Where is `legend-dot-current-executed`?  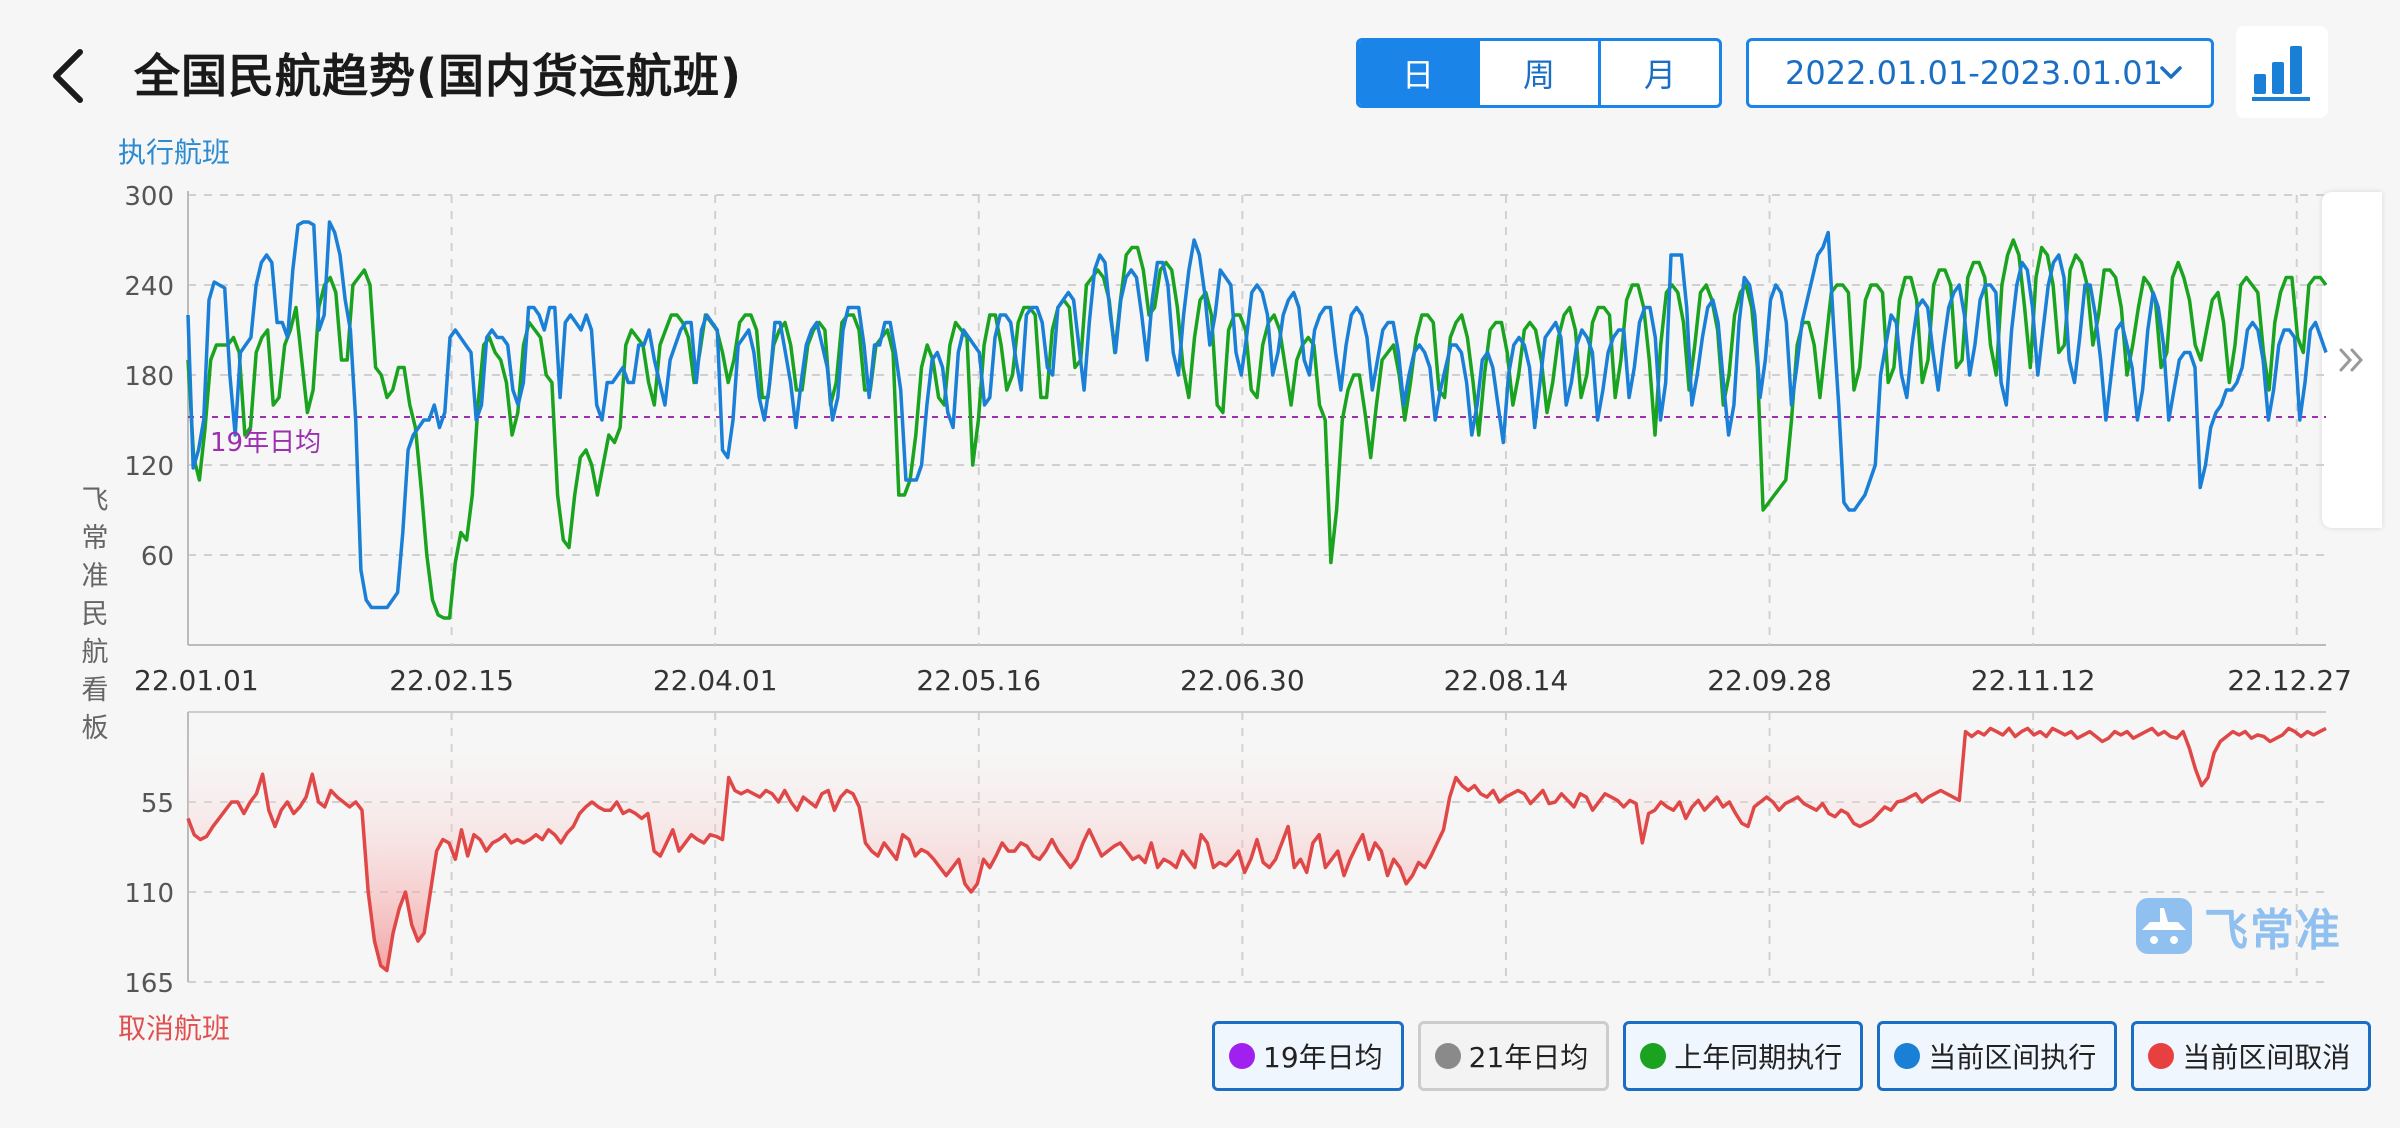
legend-dot-current-executed is located at coordinates (1907, 1056).